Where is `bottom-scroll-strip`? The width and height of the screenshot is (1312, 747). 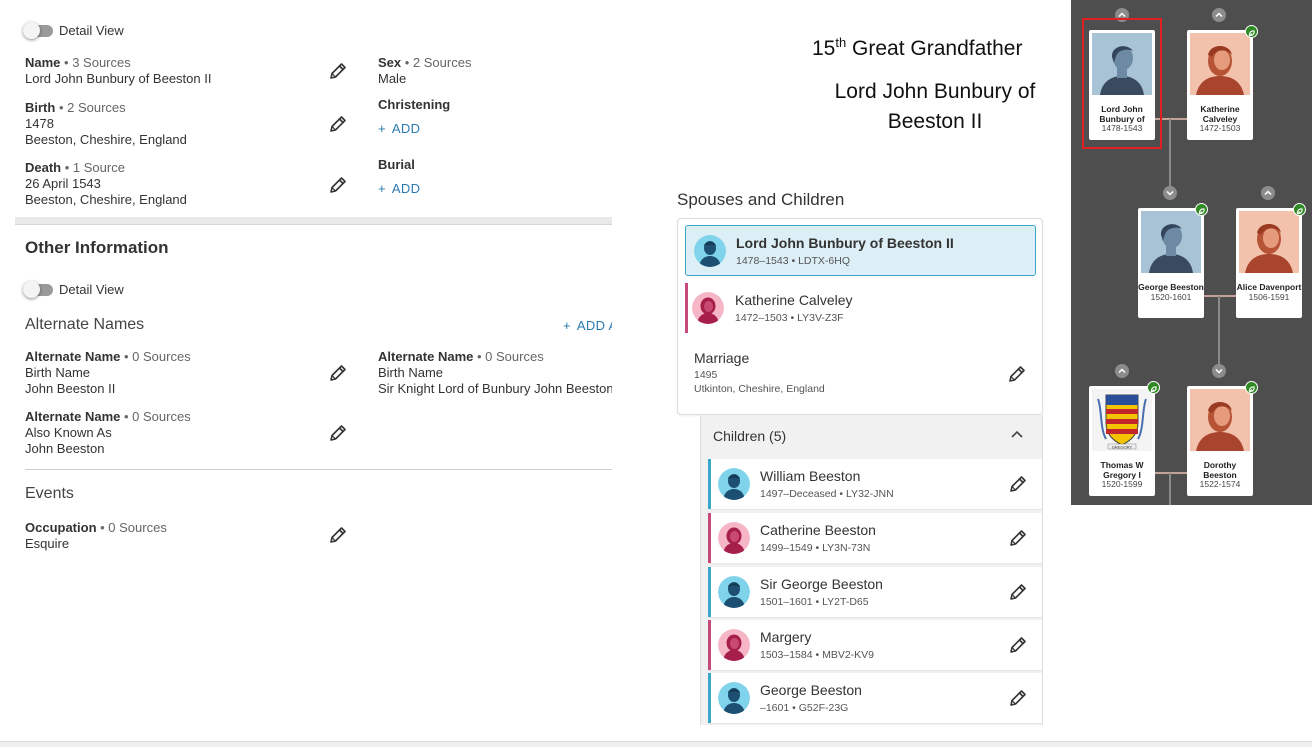 bottom-scroll-strip is located at coordinates (656, 744).